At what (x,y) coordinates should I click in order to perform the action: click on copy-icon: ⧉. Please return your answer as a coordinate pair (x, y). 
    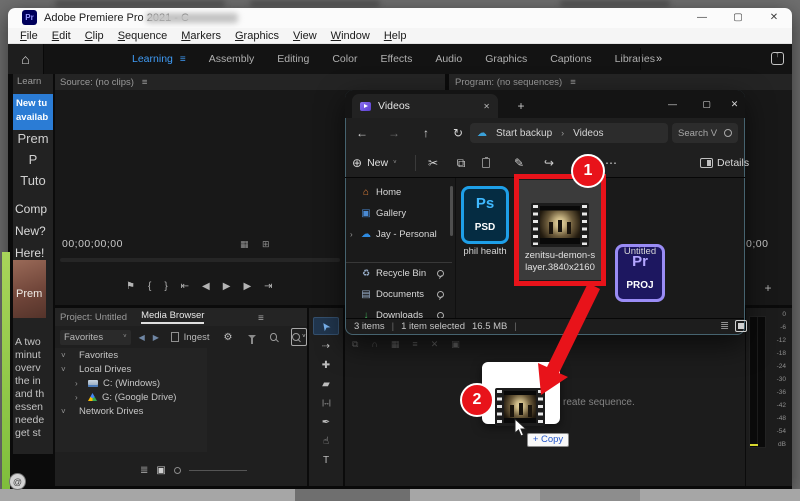
    Looking at the image, I should click on (461, 163).